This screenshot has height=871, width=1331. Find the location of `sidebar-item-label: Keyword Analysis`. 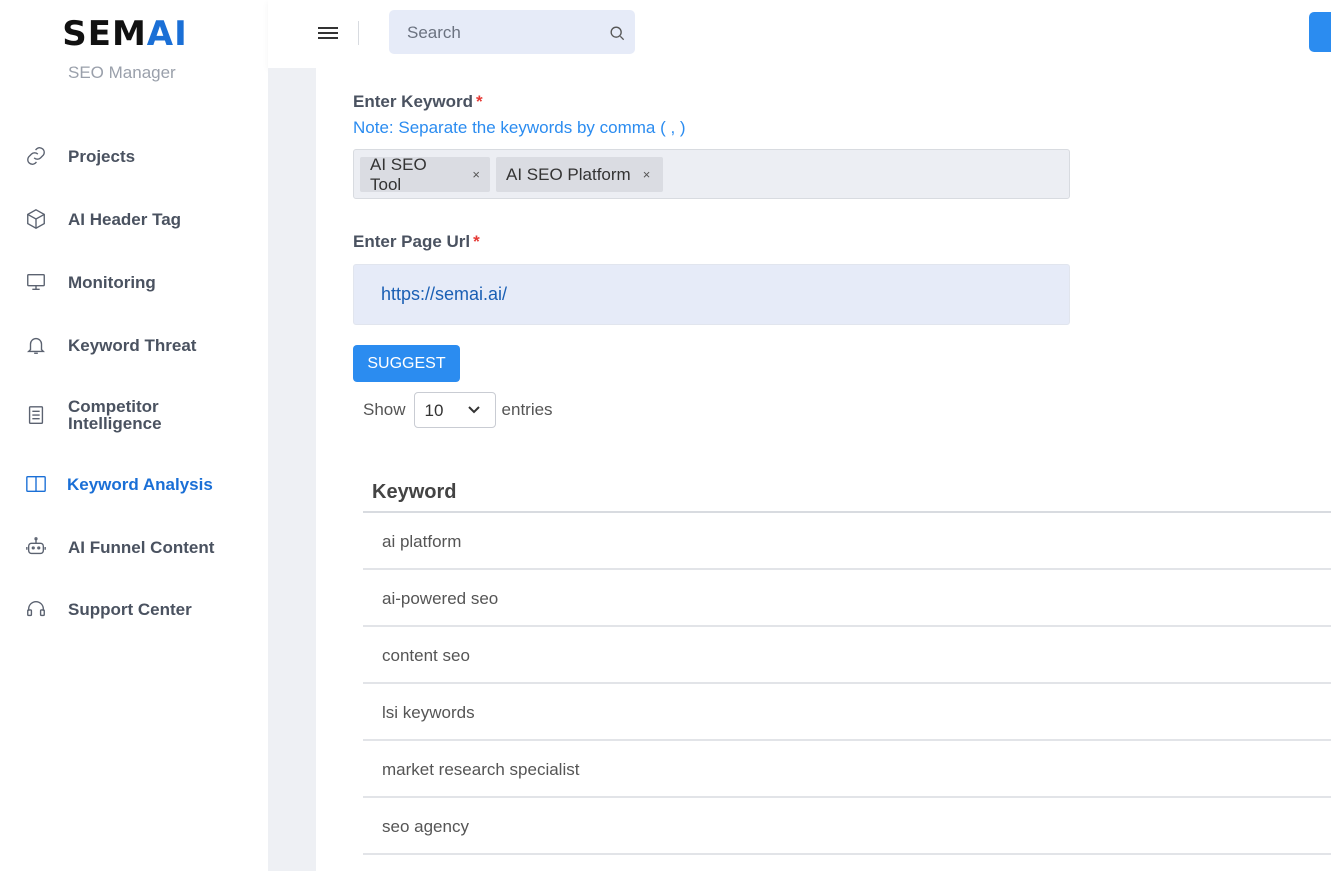

sidebar-item-label: Keyword Analysis is located at coordinates (140, 484).